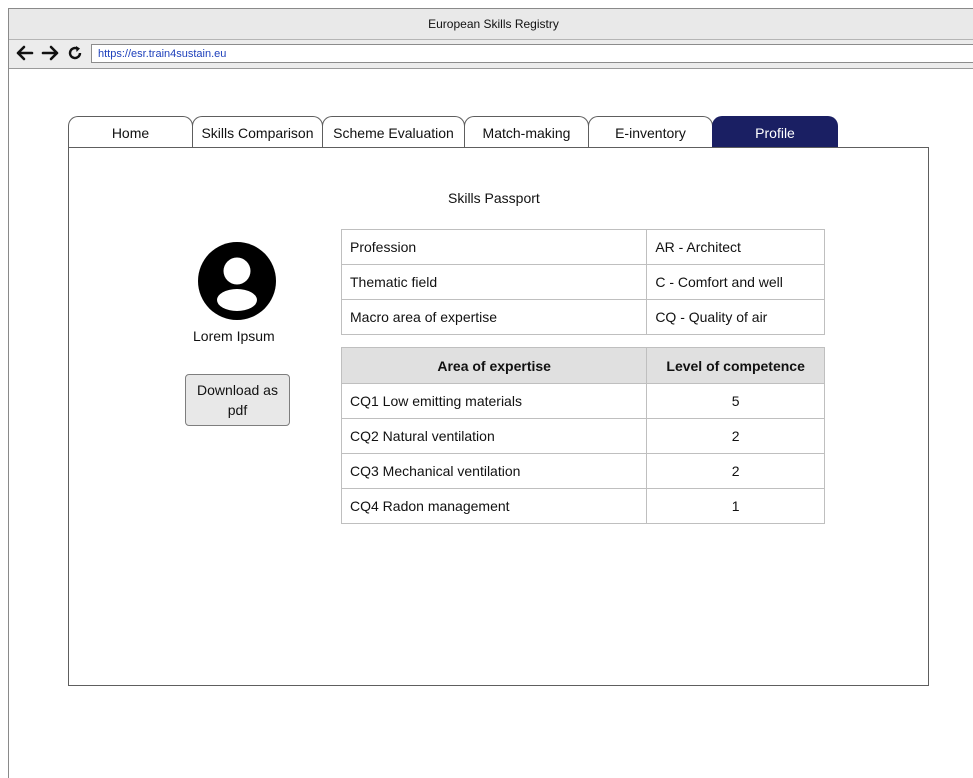 The height and width of the screenshot is (778, 973). I want to click on skill-area: CQ4 Radon management, so click(494, 506).